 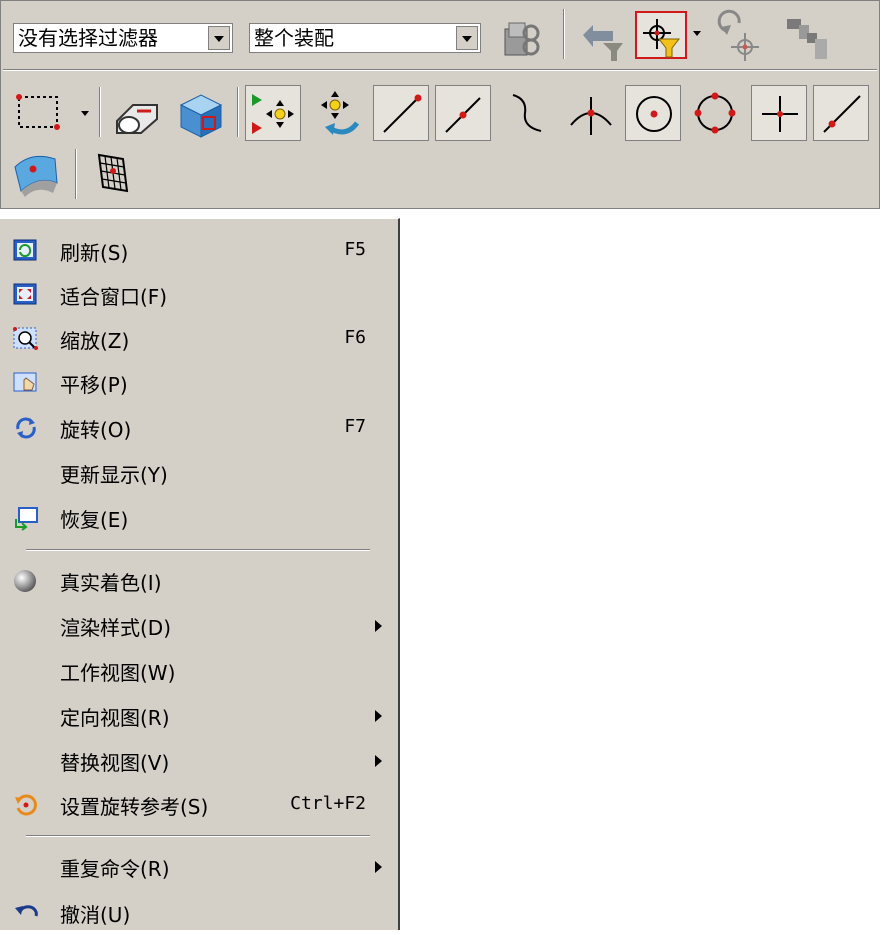 I want to click on line-endpoint-icon, so click(x=401, y=113).